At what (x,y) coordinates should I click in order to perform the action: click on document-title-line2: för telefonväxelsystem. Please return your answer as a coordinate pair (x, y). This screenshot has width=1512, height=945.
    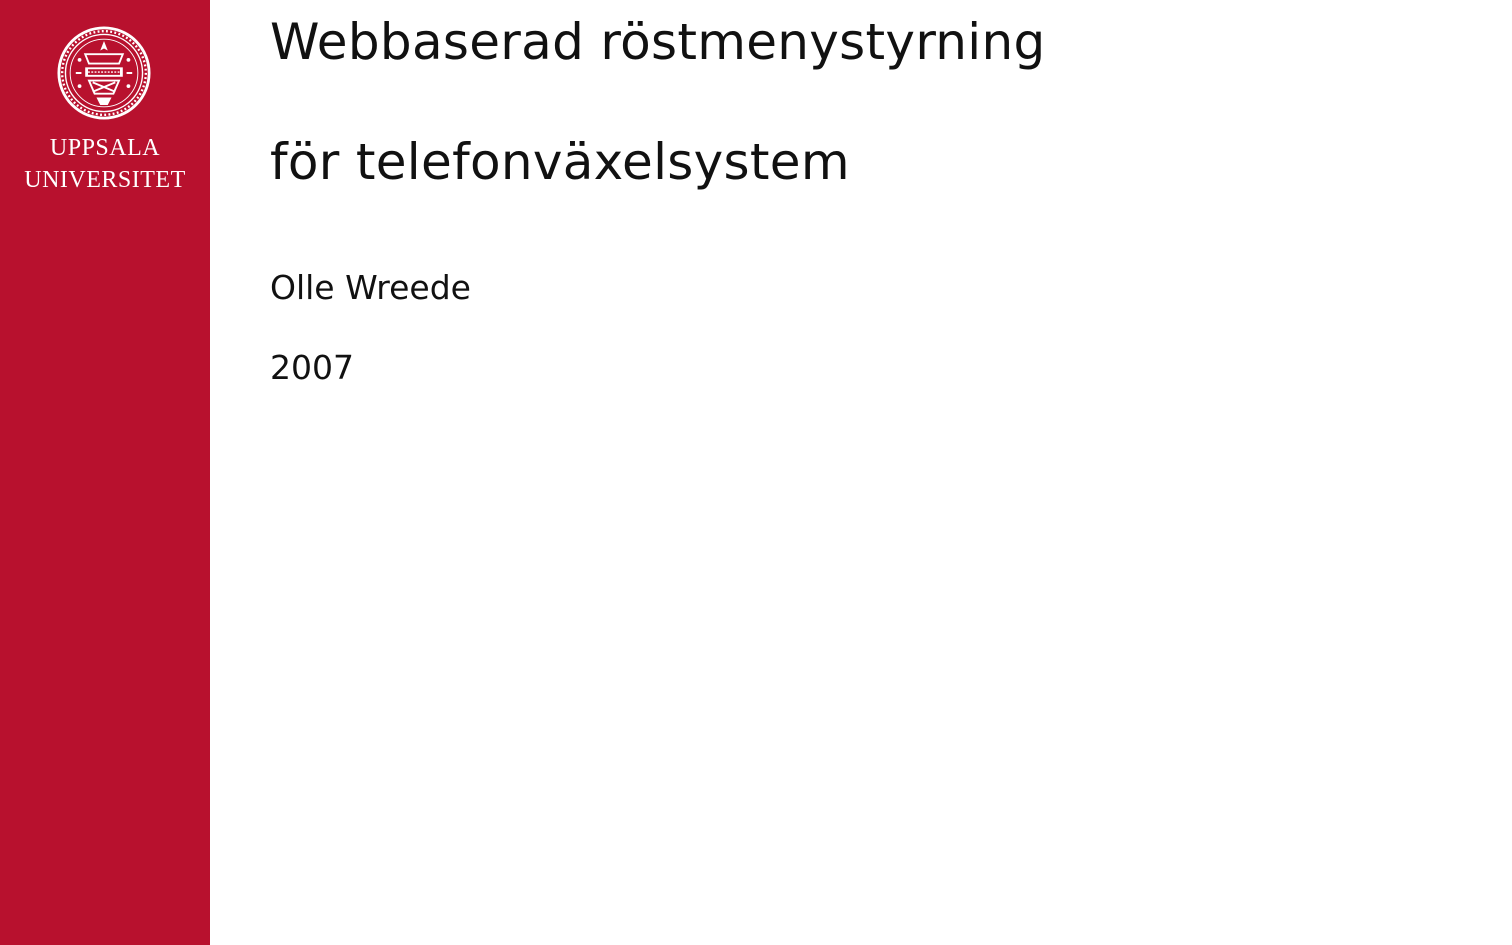
    Looking at the image, I should click on (560, 162).